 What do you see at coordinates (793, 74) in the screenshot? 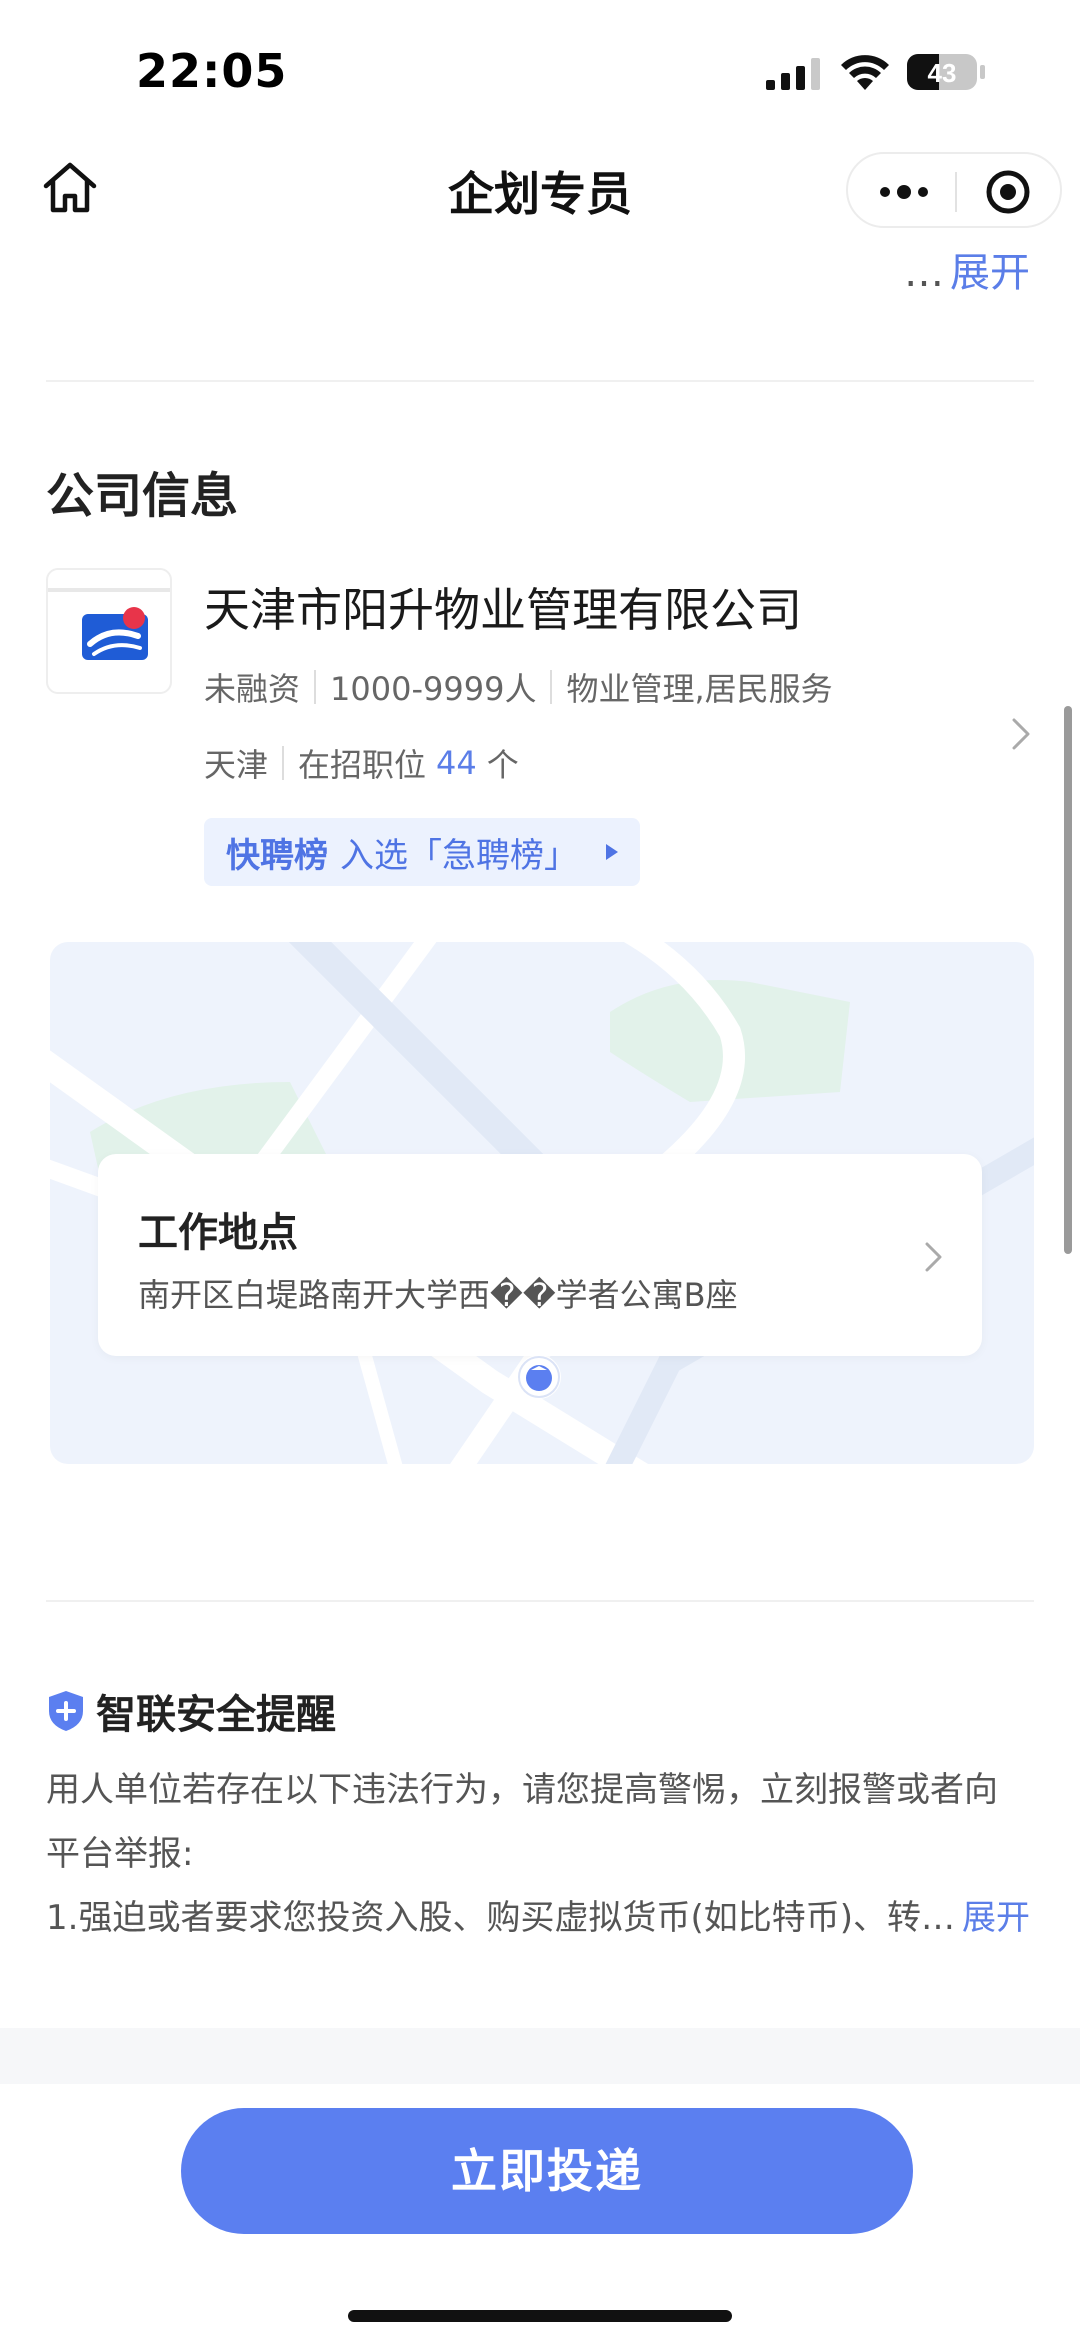
I see `signal-icon` at bounding box center [793, 74].